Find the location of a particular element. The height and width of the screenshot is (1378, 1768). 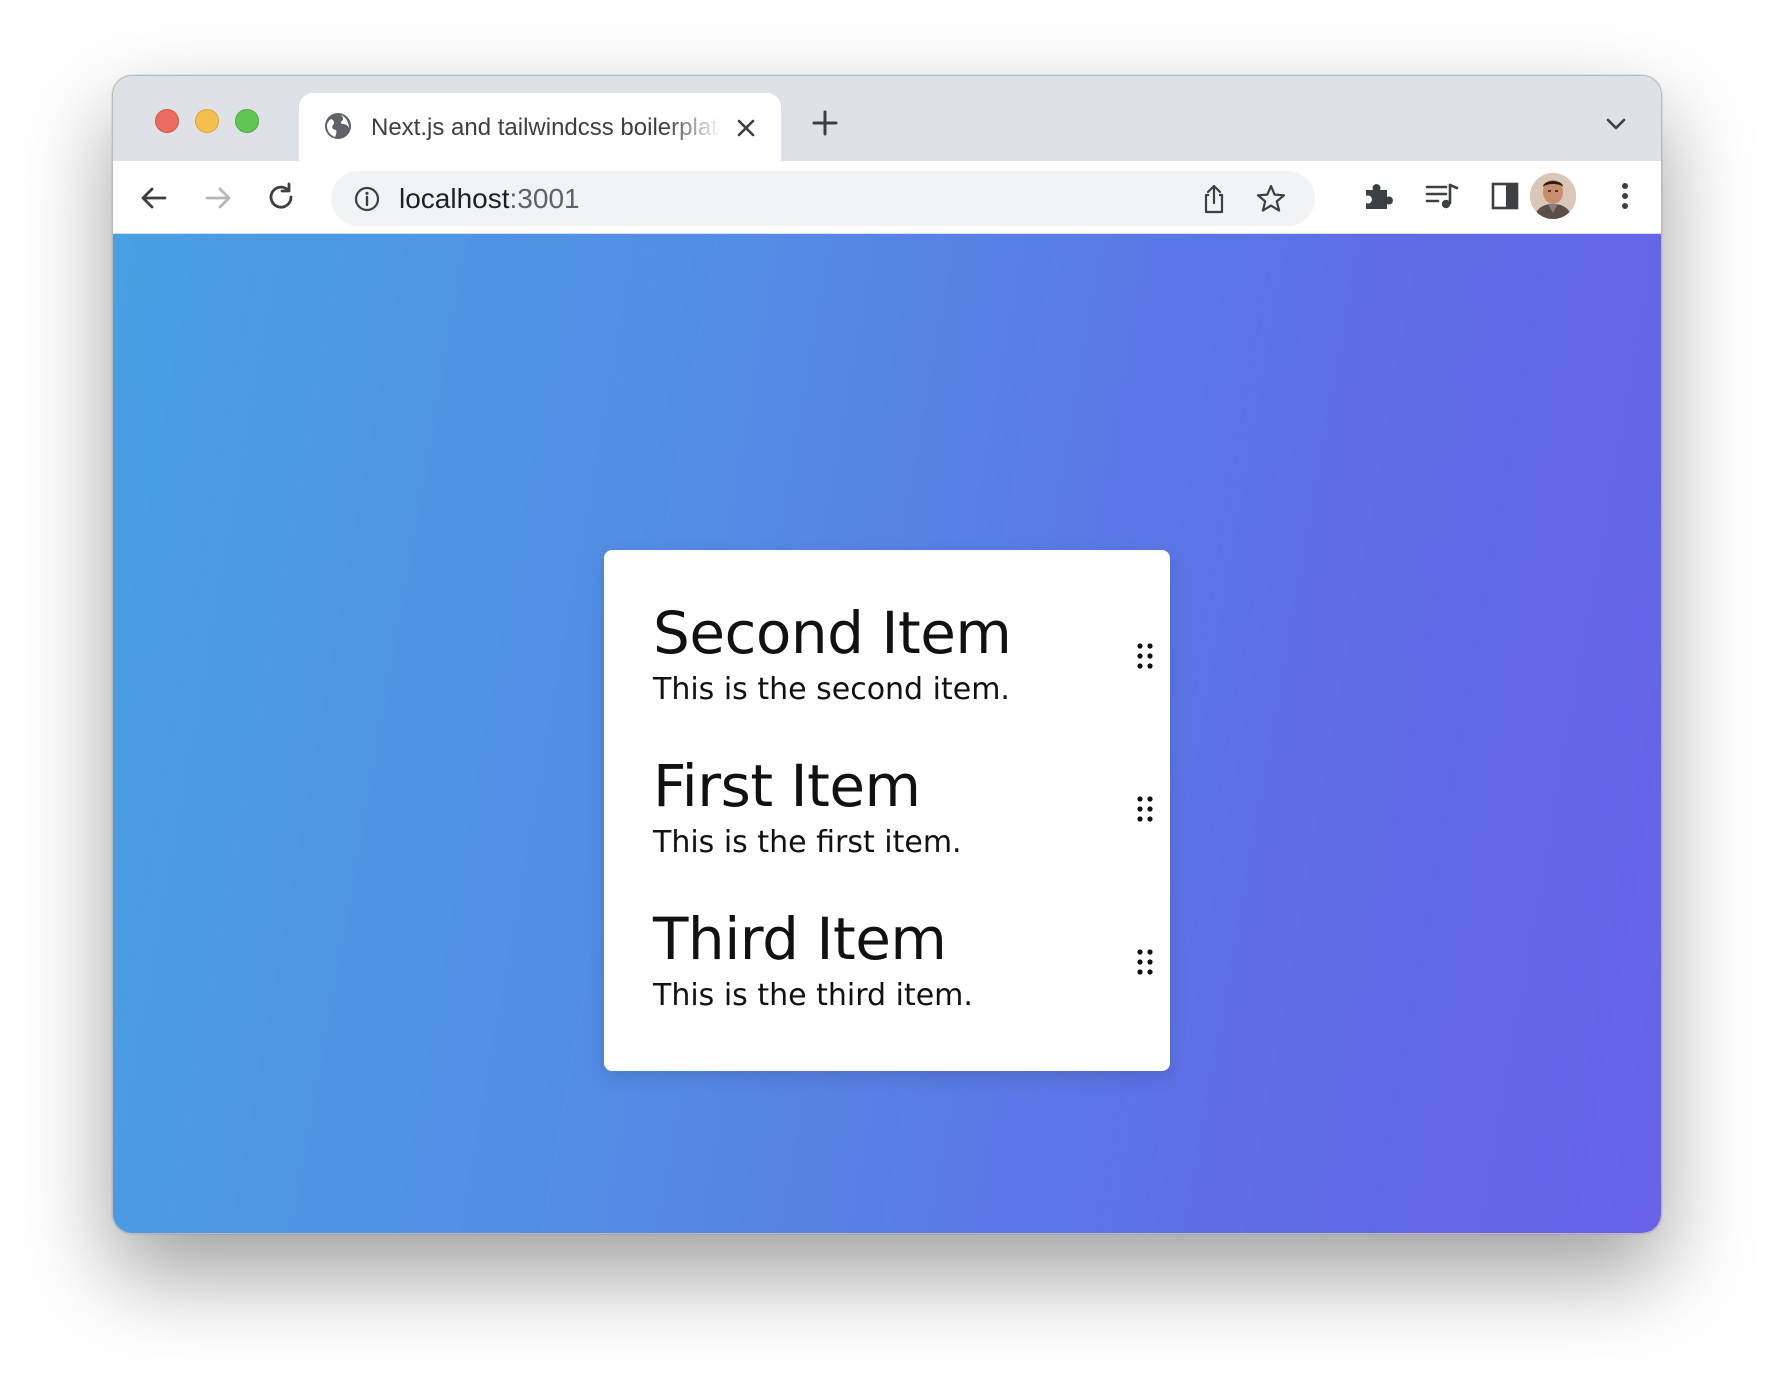

side-panel-icon is located at coordinates (1505, 196).